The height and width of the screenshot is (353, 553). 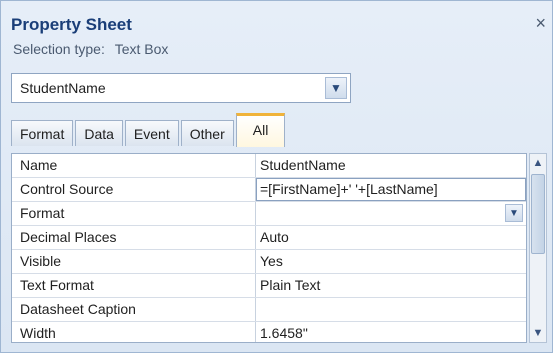 What do you see at coordinates (260, 130) in the screenshot?
I see `tab-all: All` at bounding box center [260, 130].